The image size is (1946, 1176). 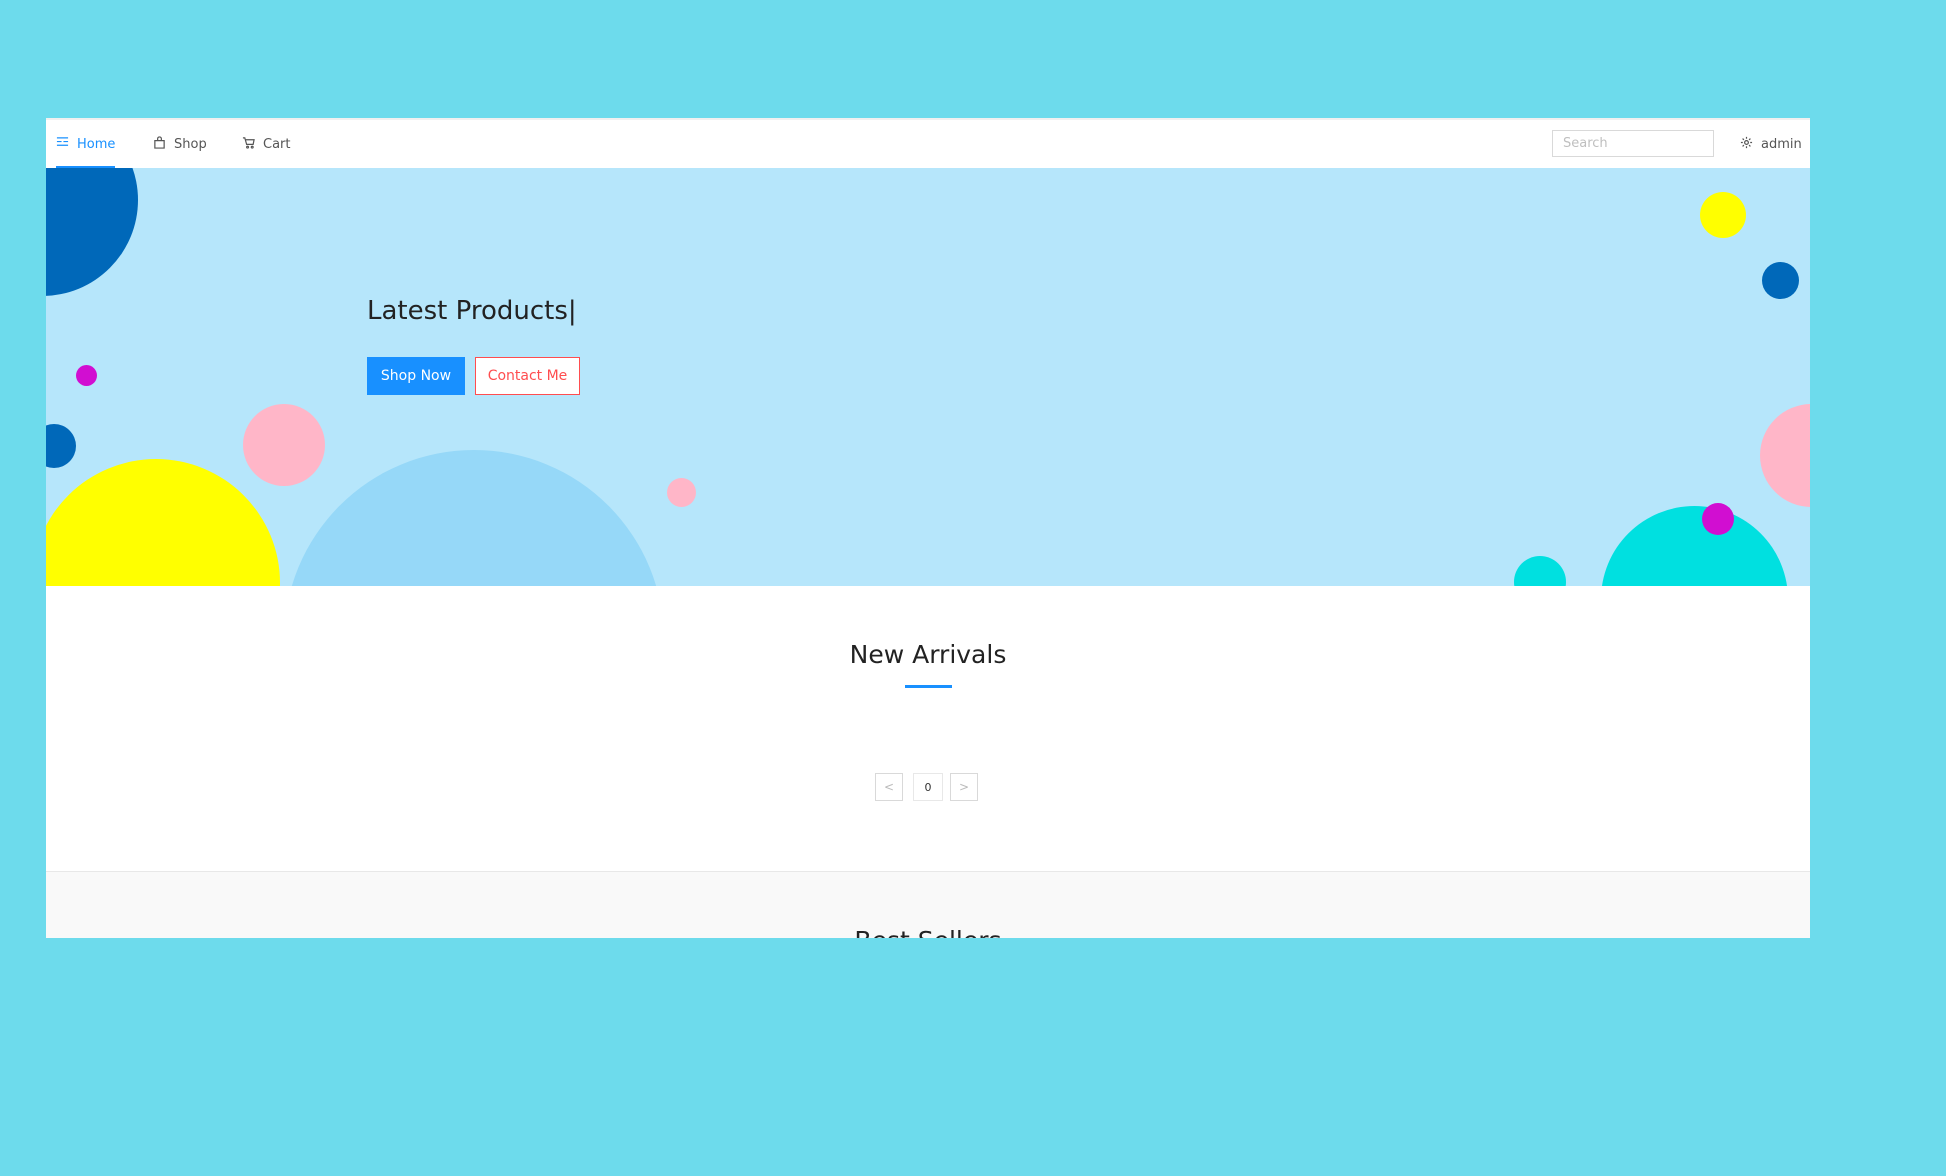 I want to click on chevron-right-icon: >, so click(x=964, y=787).